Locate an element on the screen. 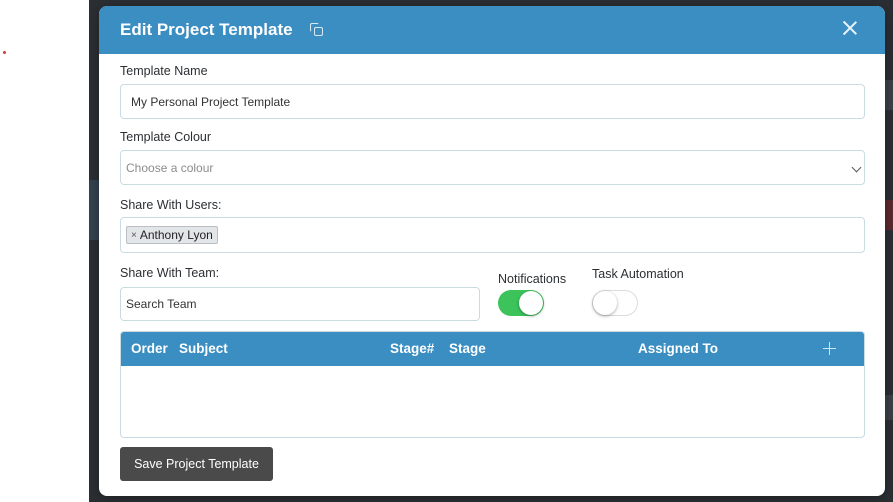  notifications-label: Notifications is located at coordinates (532, 279).